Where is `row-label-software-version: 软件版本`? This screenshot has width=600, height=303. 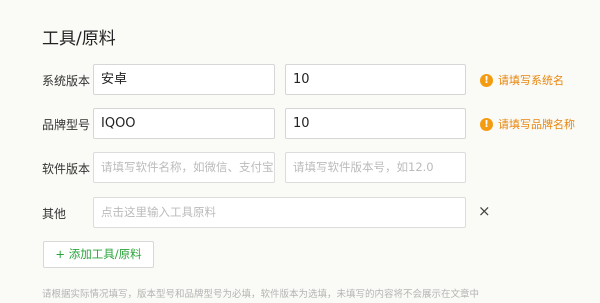
row-label-software-version: 软件版本 is located at coordinates (66, 169).